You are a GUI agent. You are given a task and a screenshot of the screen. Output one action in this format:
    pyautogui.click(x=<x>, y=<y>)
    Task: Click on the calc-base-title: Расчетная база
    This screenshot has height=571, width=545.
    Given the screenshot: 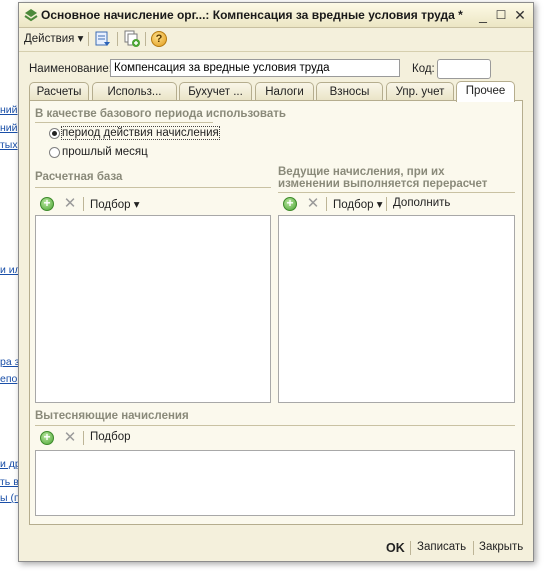 What is the action you would take?
    pyautogui.click(x=79, y=177)
    